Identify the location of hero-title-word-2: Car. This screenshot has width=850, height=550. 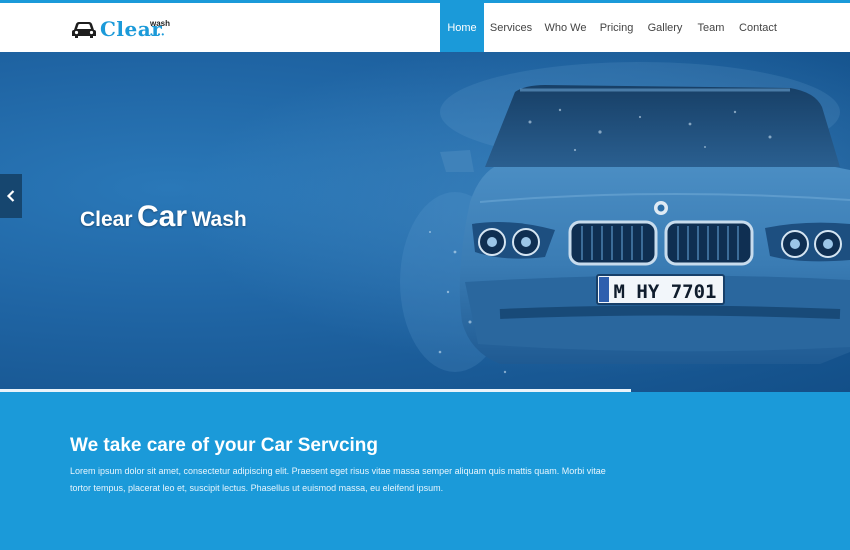
(162, 216).